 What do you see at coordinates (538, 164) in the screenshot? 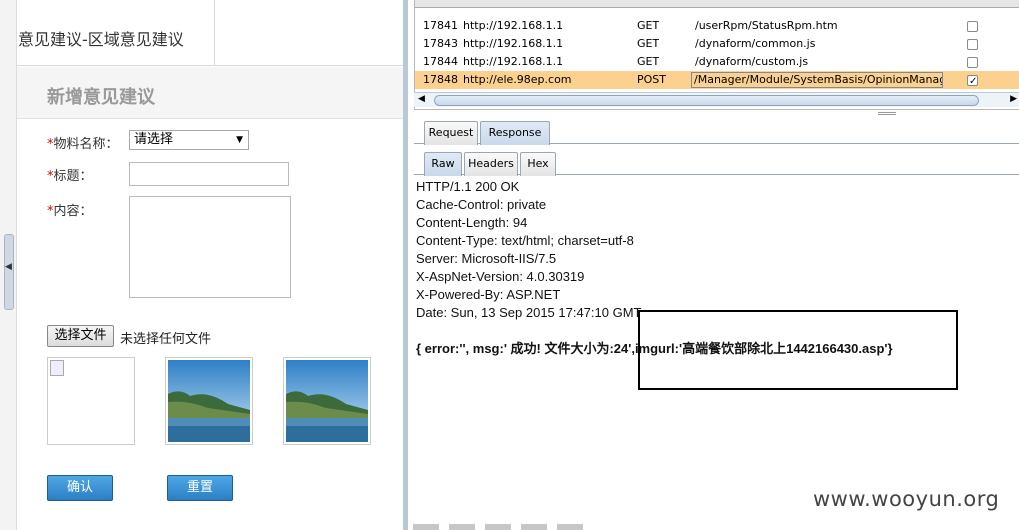
I see `tab-hex: Hex` at bounding box center [538, 164].